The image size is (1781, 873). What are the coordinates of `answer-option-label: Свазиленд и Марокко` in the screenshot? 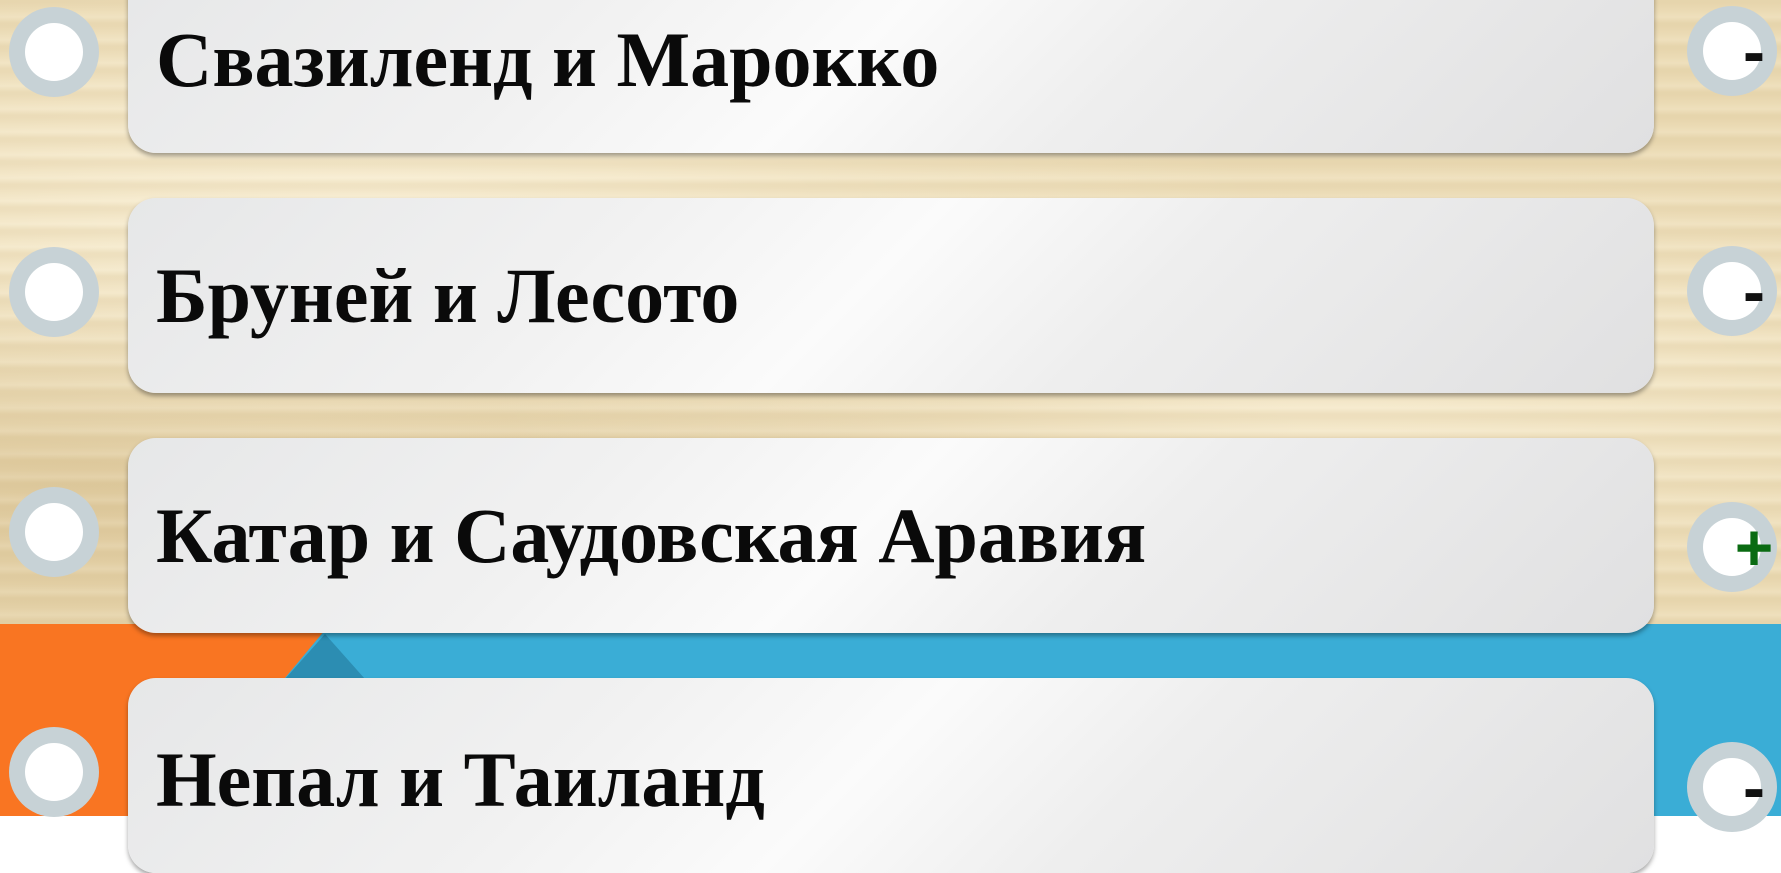 It's located at (548, 59).